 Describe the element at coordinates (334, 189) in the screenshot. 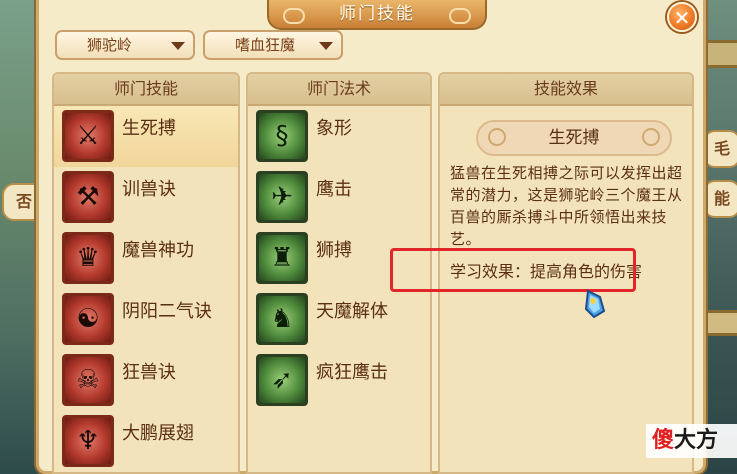

I see `spell-name: 鹰击` at that location.